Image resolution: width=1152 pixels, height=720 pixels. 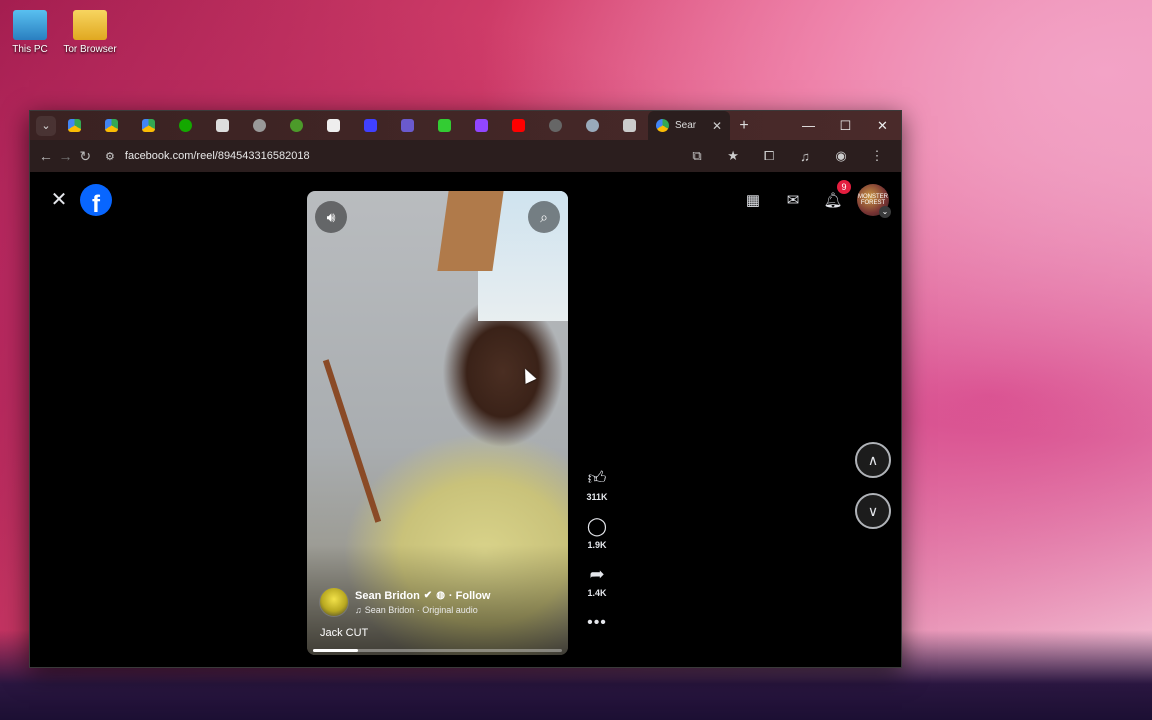 I want to click on kick-icon, so click(x=444, y=125).